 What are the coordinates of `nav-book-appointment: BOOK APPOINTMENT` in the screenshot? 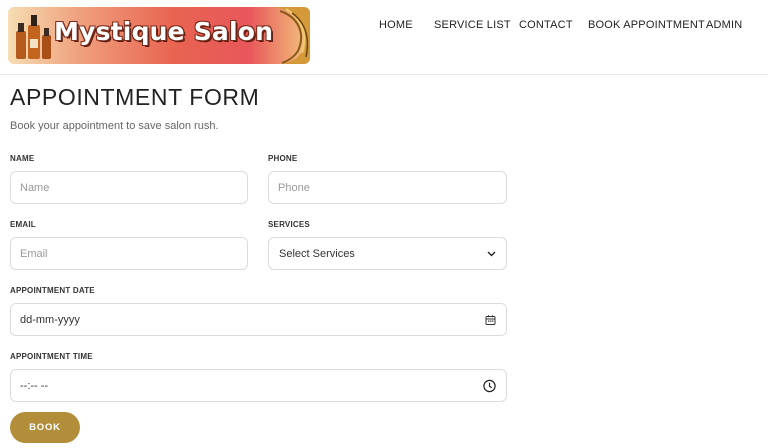 It's located at (646, 25).